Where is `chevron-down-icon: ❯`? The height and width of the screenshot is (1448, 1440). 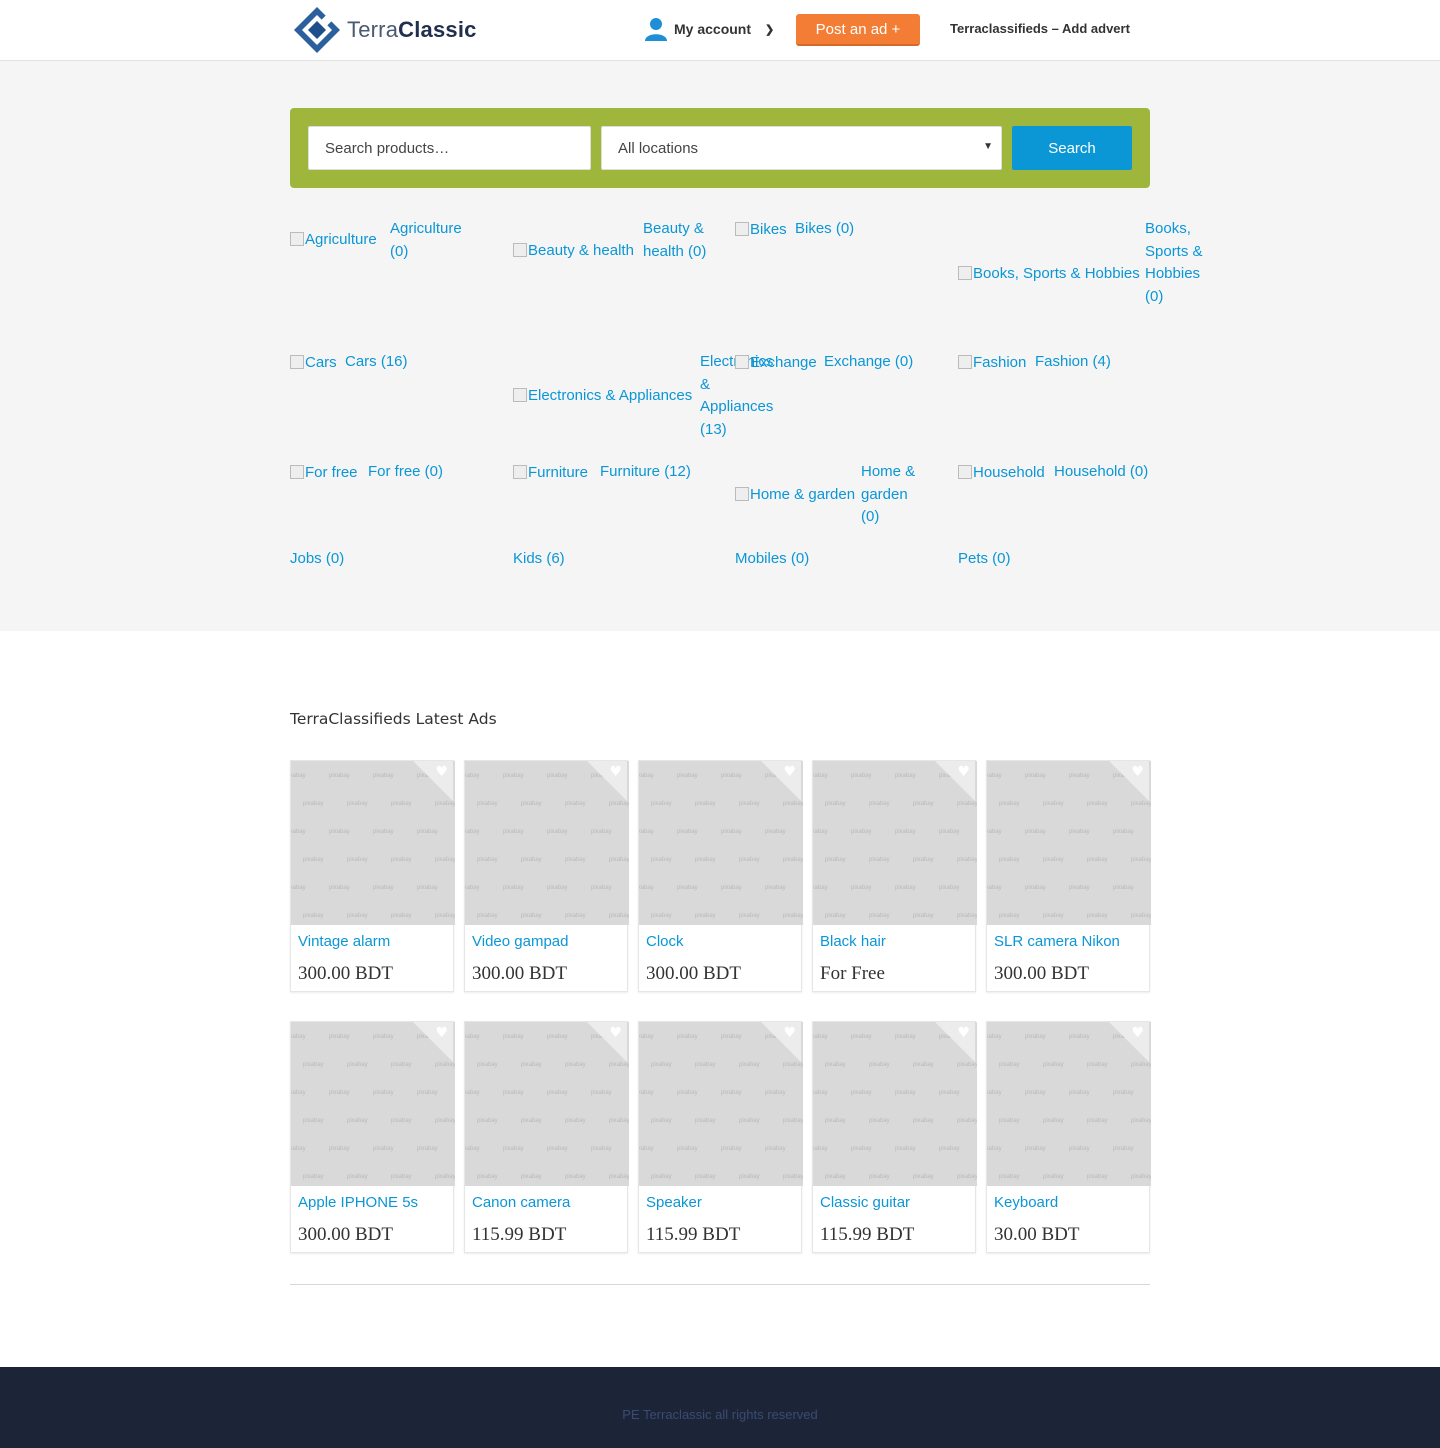
chevron-down-icon: ❯ is located at coordinates (770, 29).